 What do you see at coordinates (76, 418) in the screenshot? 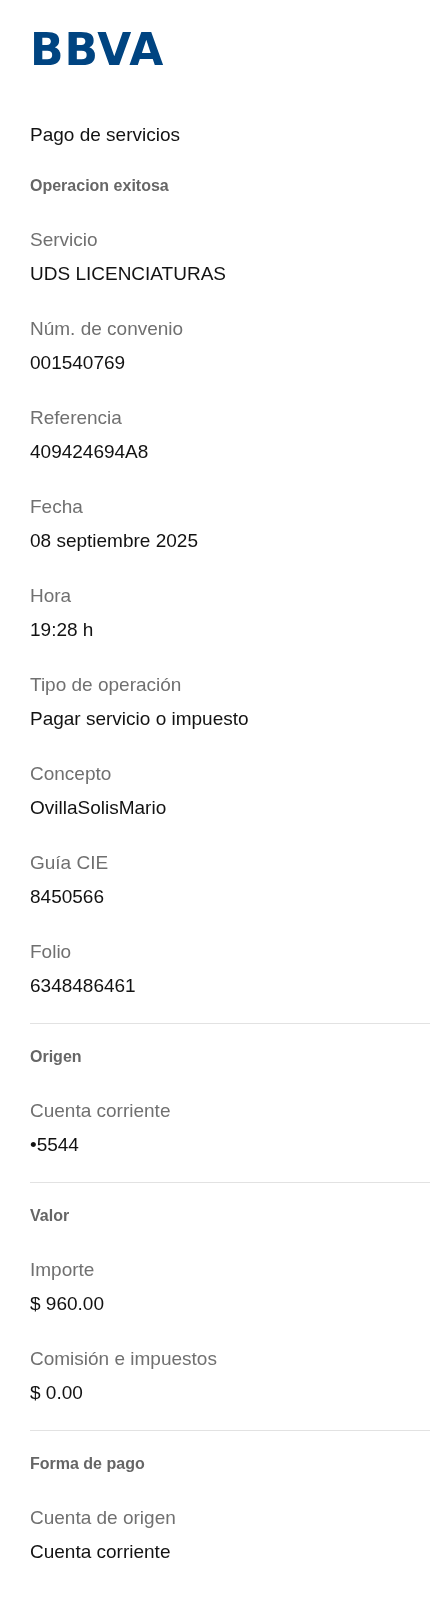
I see `field-label: Referencia` at bounding box center [76, 418].